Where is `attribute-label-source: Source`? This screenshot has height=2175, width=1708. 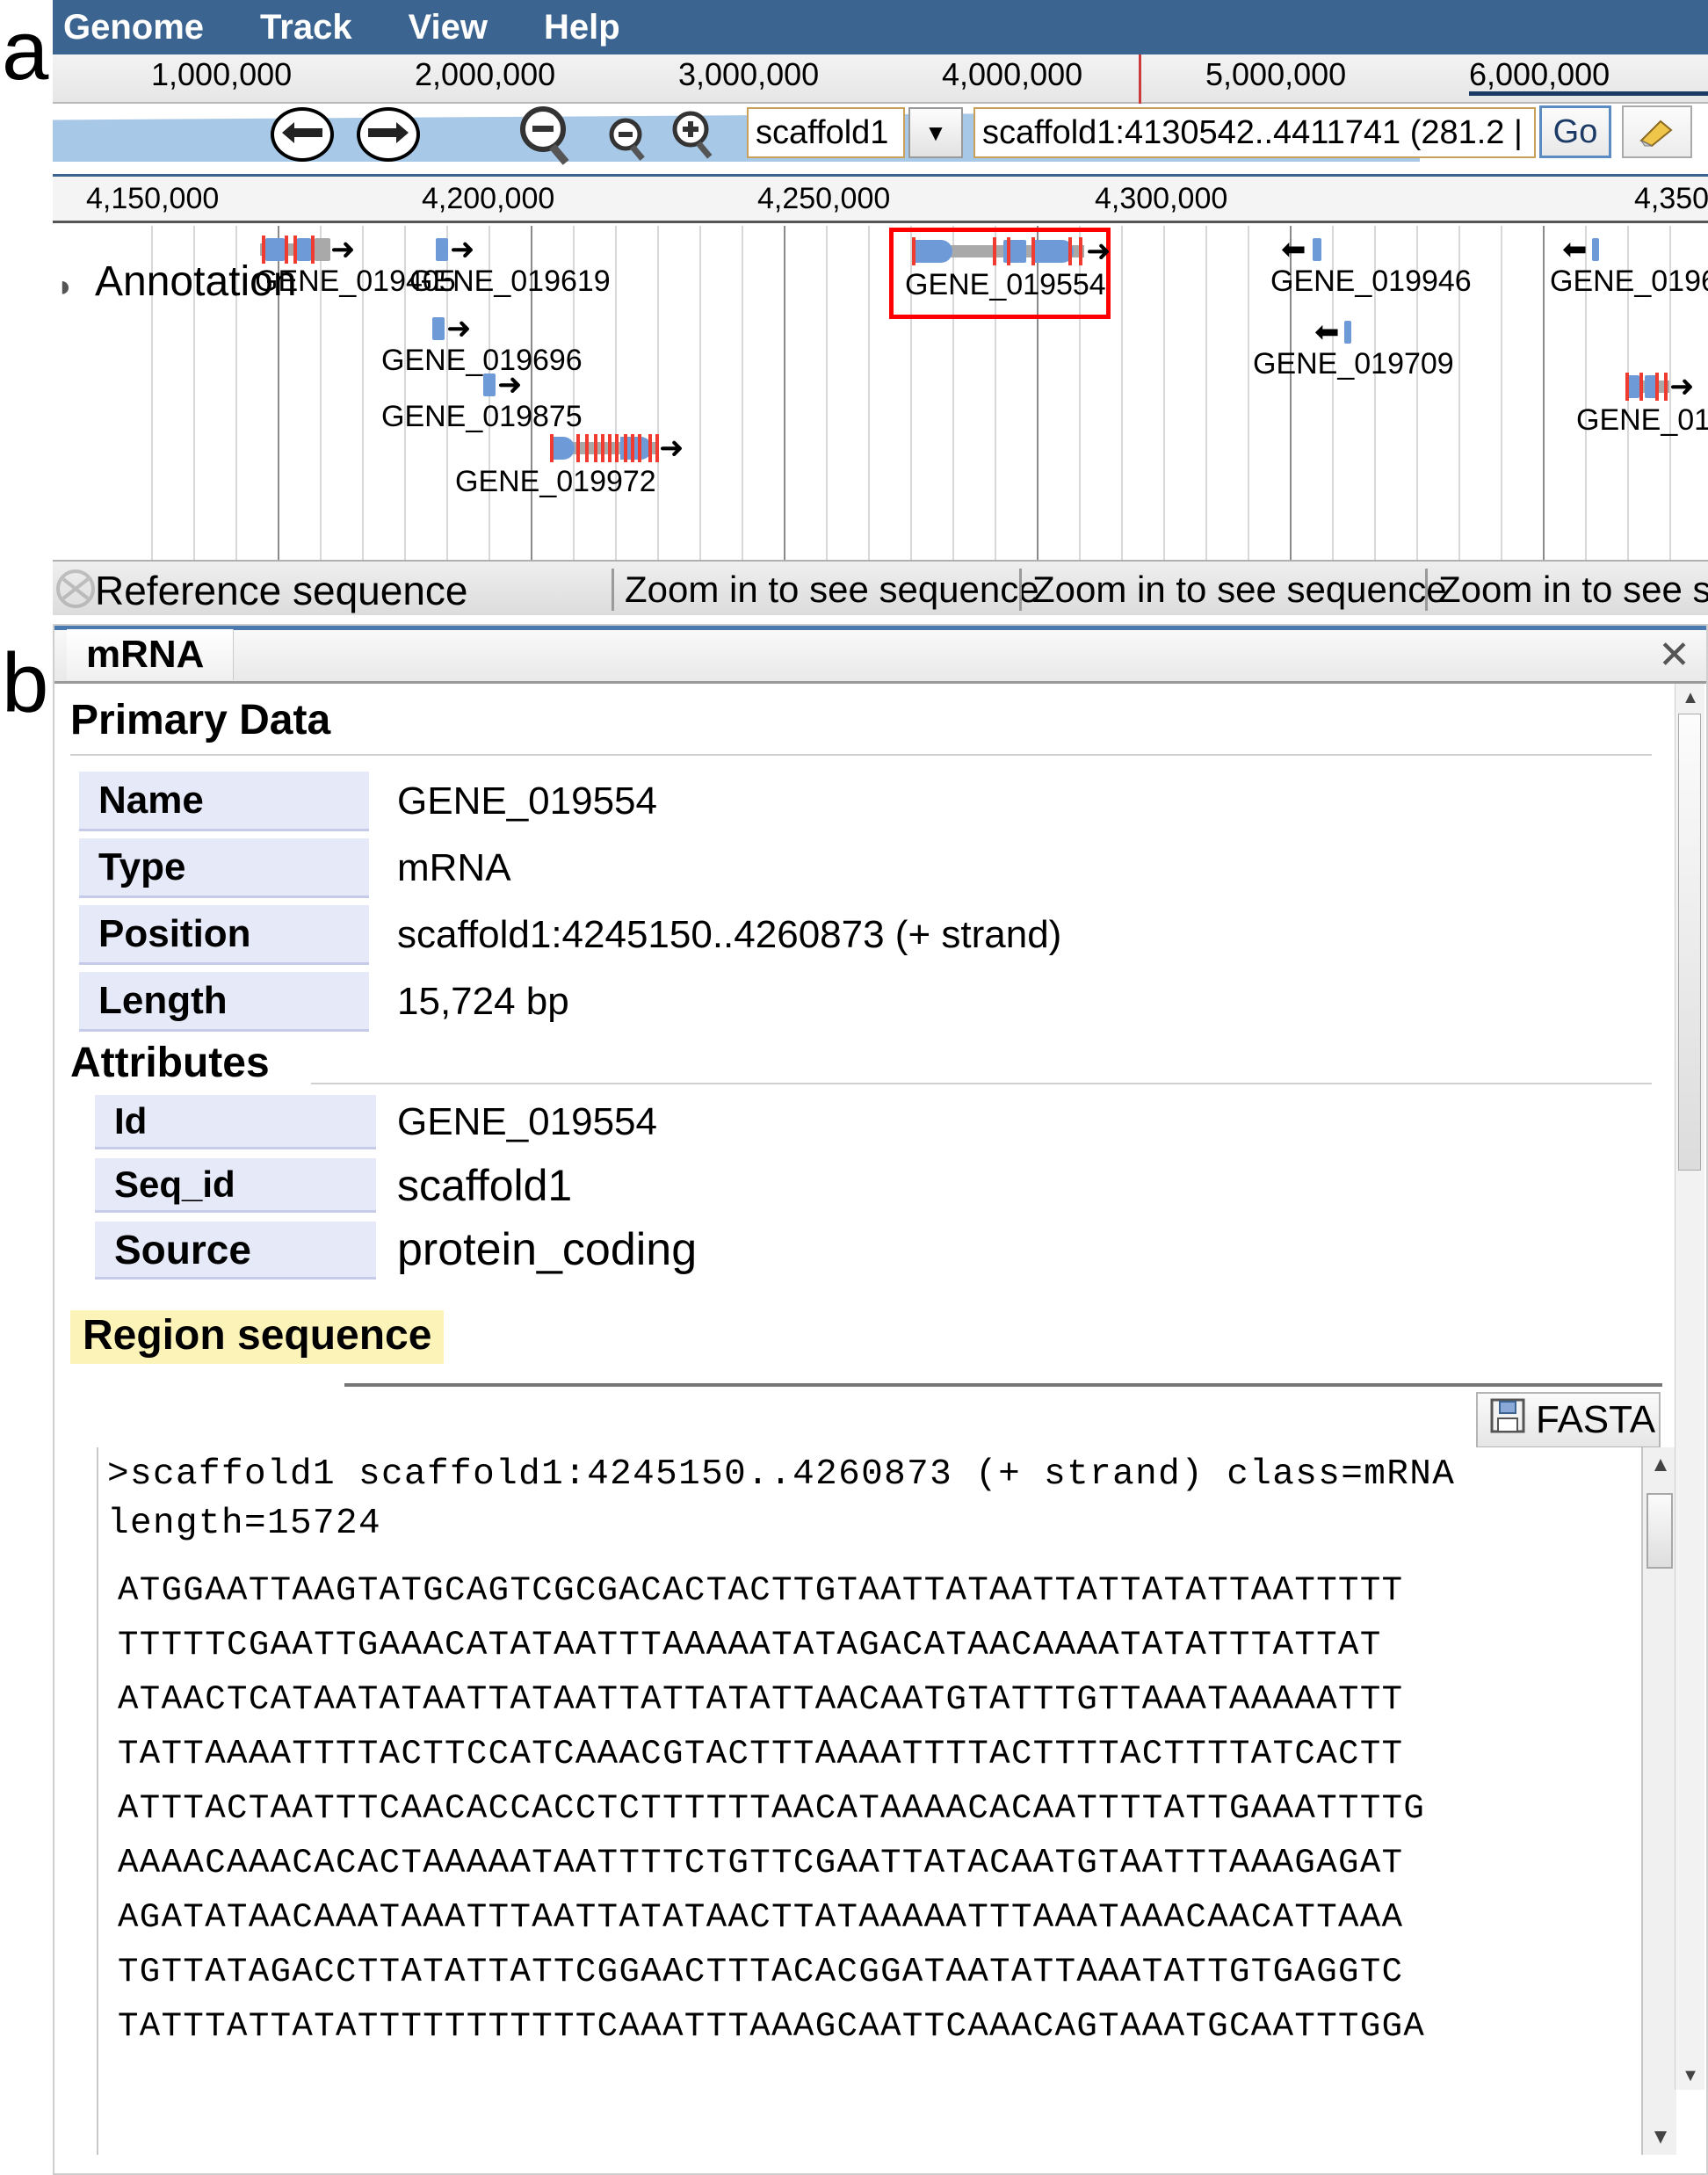
attribute-label-source: Source is located at coordinates (236, 1251).